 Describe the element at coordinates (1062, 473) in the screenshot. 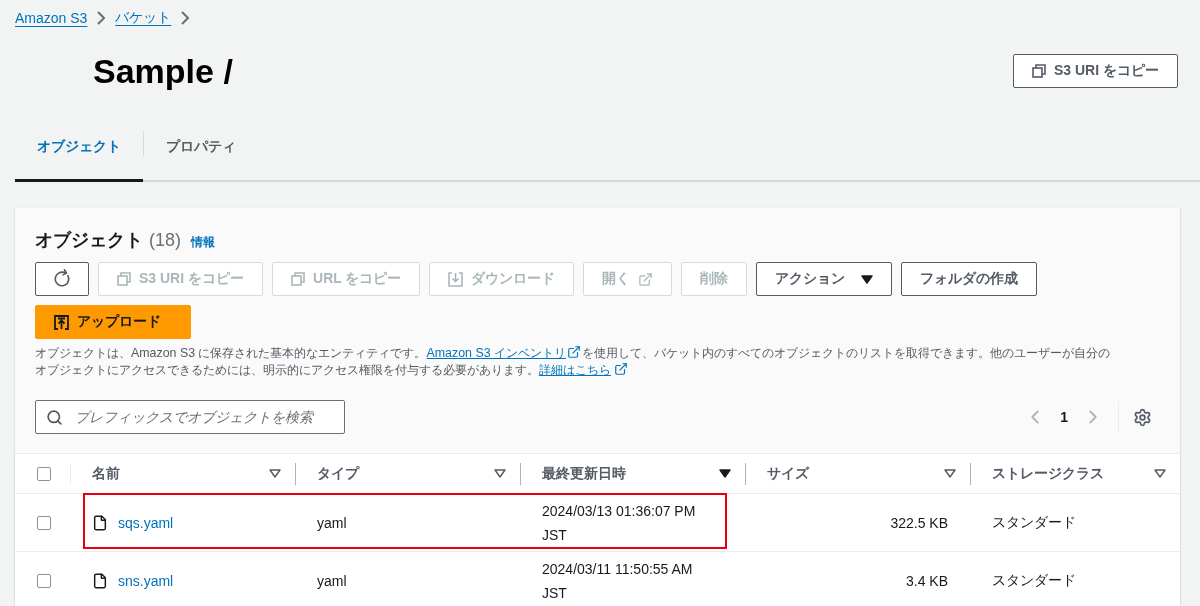

I see `column-header: ストレージクラス` at that location.